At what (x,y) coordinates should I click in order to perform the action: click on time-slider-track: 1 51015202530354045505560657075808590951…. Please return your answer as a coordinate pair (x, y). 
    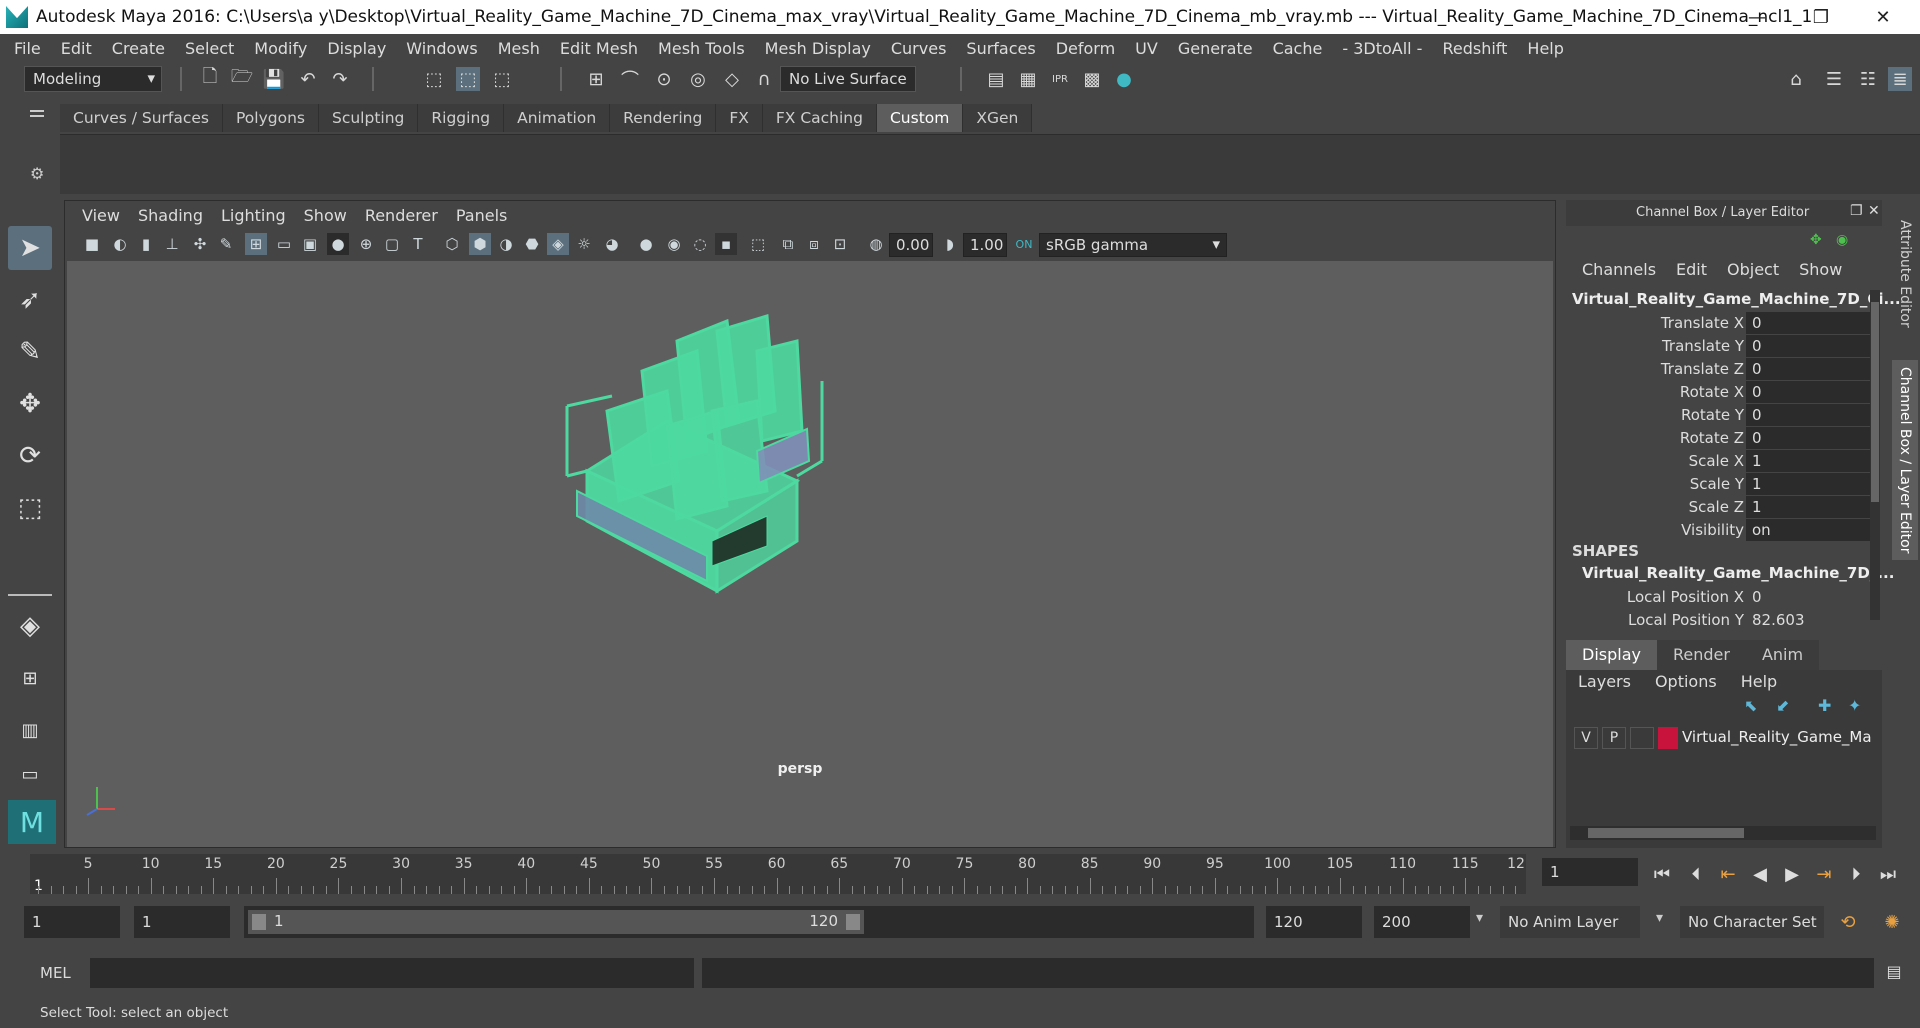
    Looking at the image, I should click on (778, 874).